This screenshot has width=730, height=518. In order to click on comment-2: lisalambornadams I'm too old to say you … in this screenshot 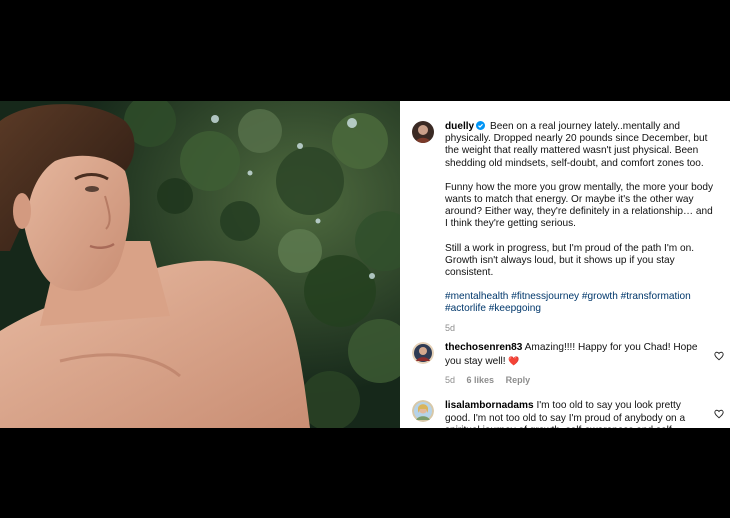, I will do `click(568, 414)`.